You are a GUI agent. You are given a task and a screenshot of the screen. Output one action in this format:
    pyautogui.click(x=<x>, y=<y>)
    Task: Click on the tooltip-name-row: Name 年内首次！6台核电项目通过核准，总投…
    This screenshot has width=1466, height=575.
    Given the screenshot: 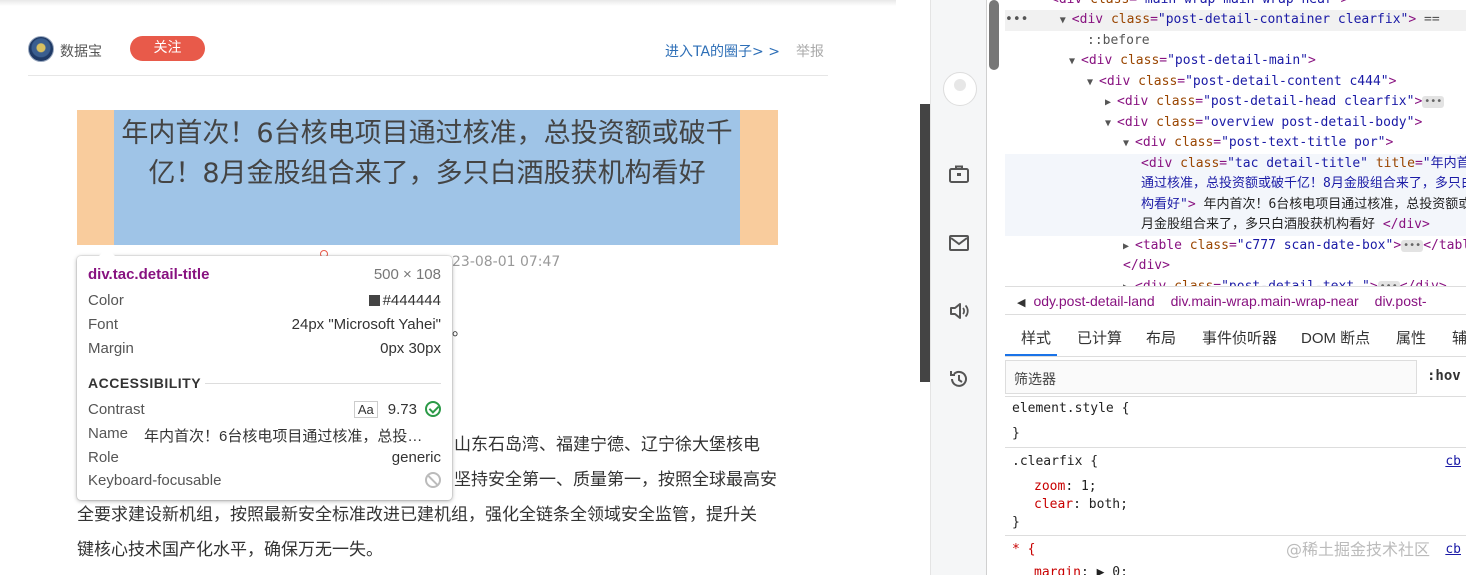 What is the action you would take?
    pyautogui.click(x=264, y=436)
    